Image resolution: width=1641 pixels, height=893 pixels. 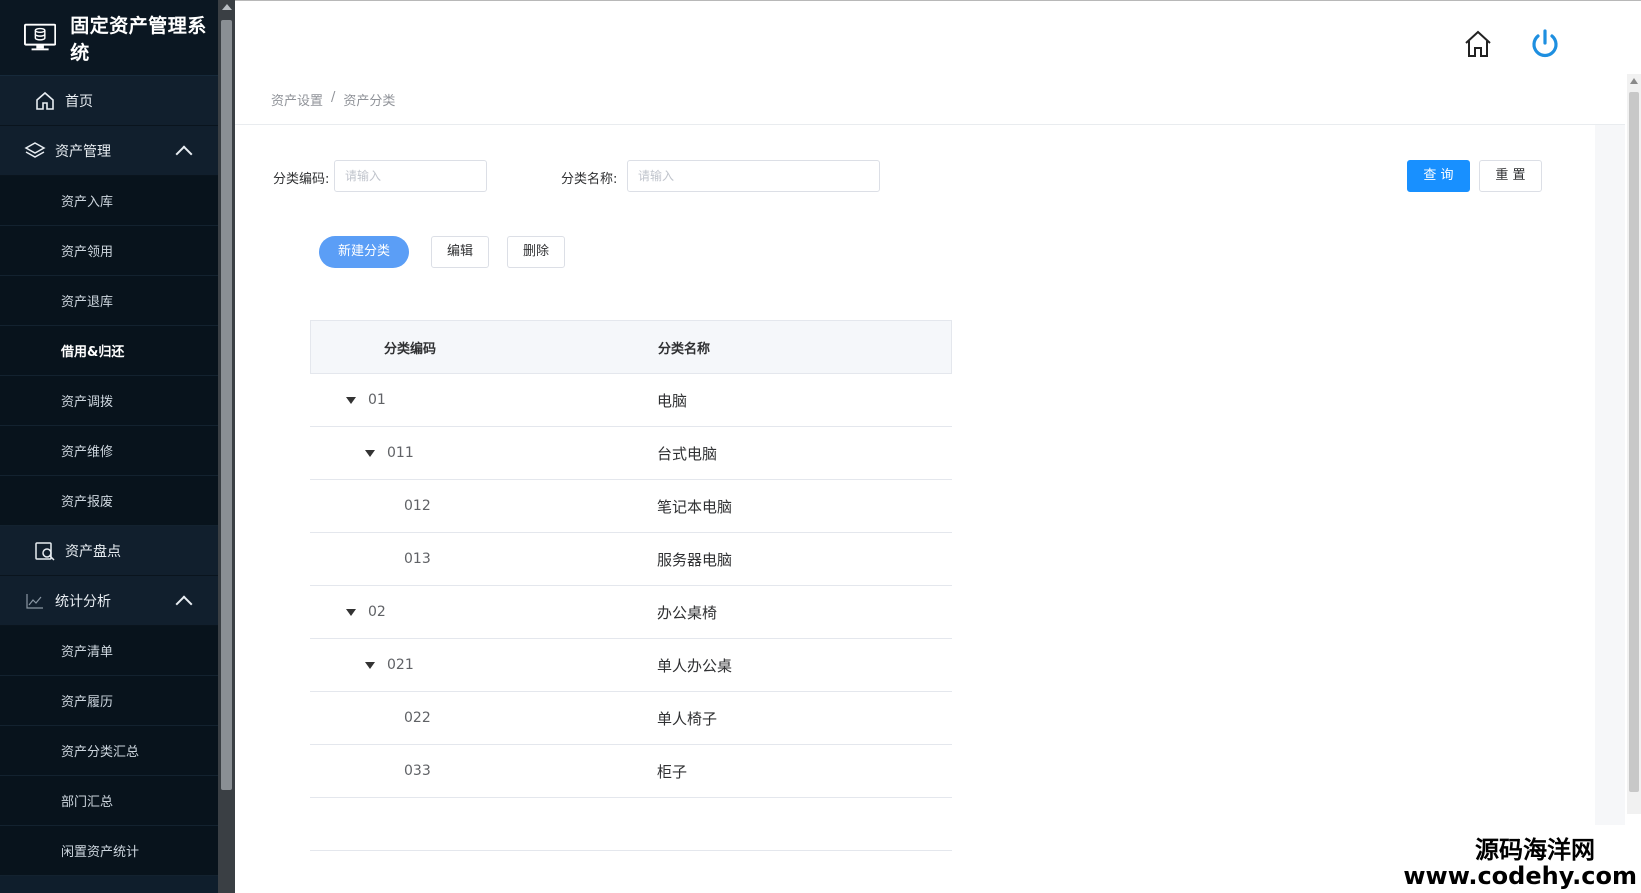 What do you see at coordinates (109, 451) in the screenshot?
I see `sidebar-item-asset-repair: 资产维修` at bounding box center [109, 451].